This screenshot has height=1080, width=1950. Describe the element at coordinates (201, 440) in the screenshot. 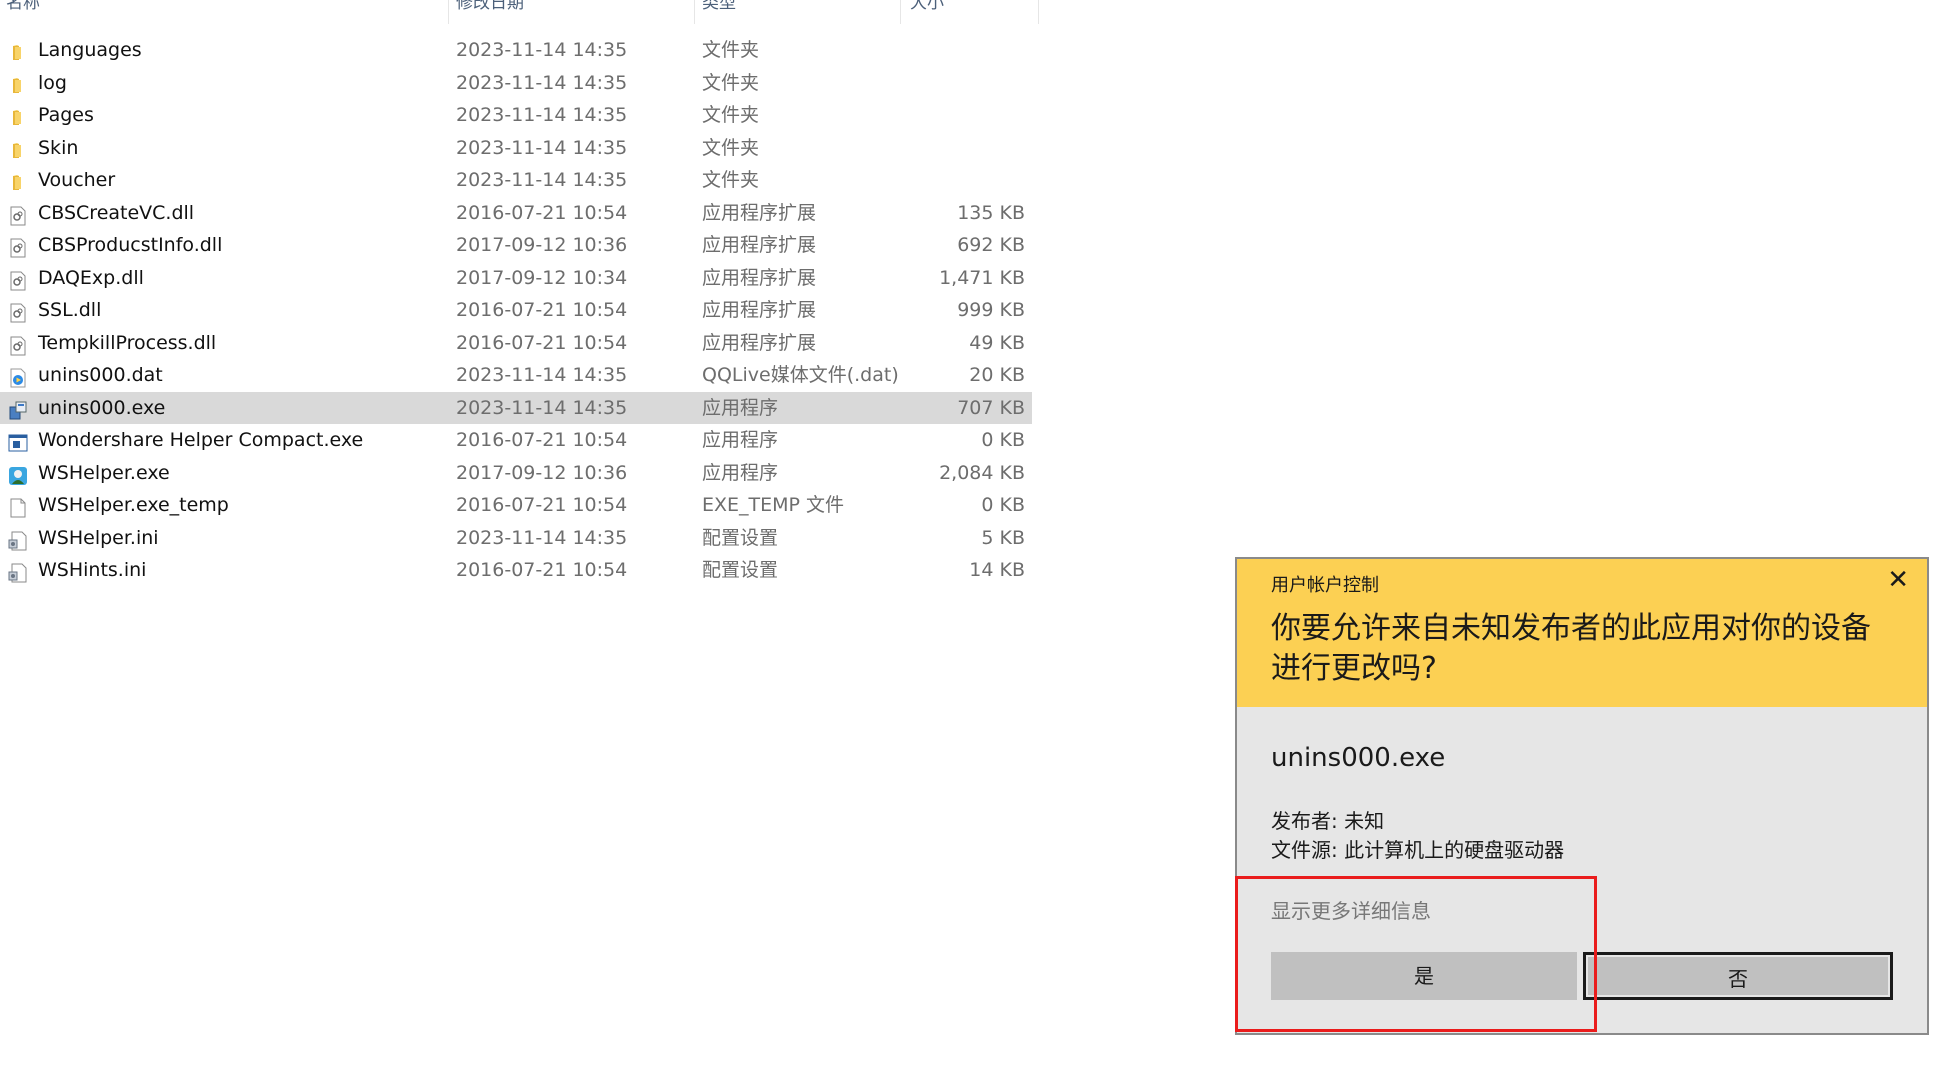

I see `file-name: Wondershare Helper Compact.exe` at that location.